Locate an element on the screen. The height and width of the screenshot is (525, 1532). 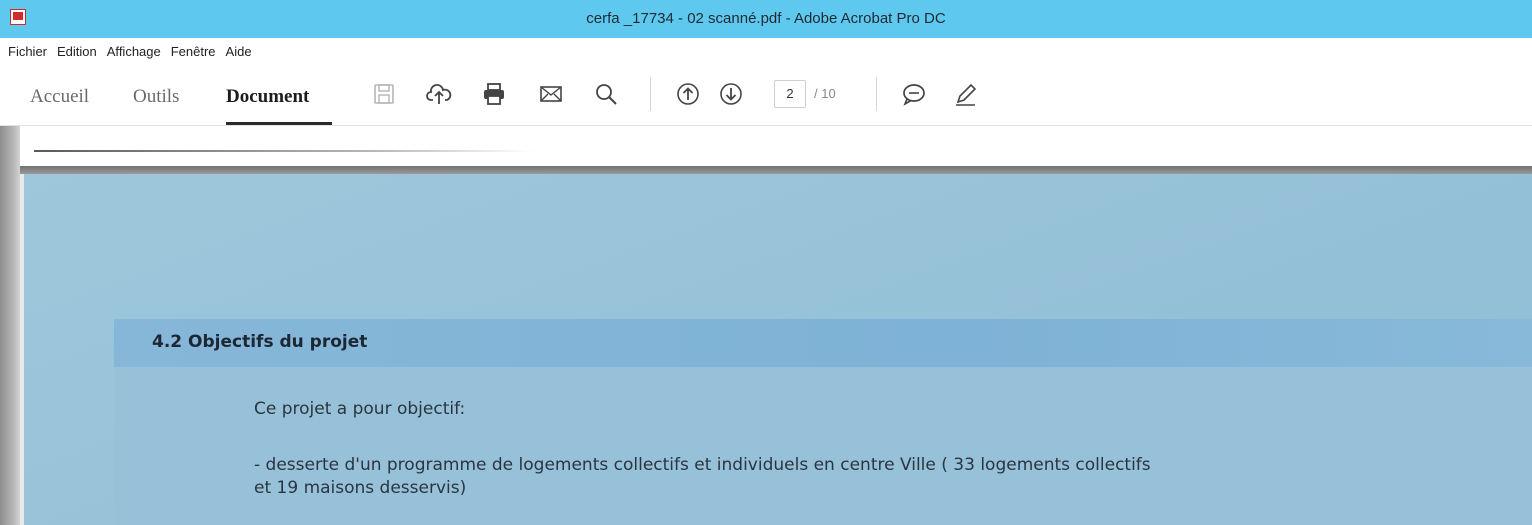
menu-fichier: Fichier is located at coordinates (27, 50).